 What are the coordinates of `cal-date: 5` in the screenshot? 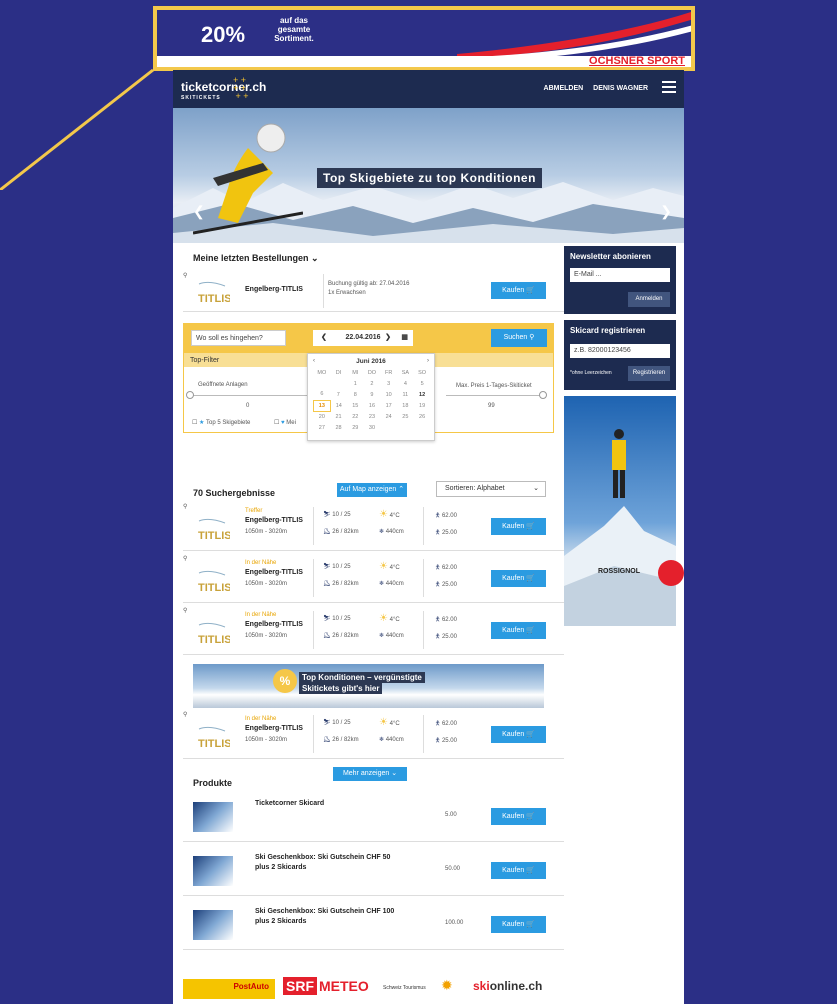 It's located at (422, 383).